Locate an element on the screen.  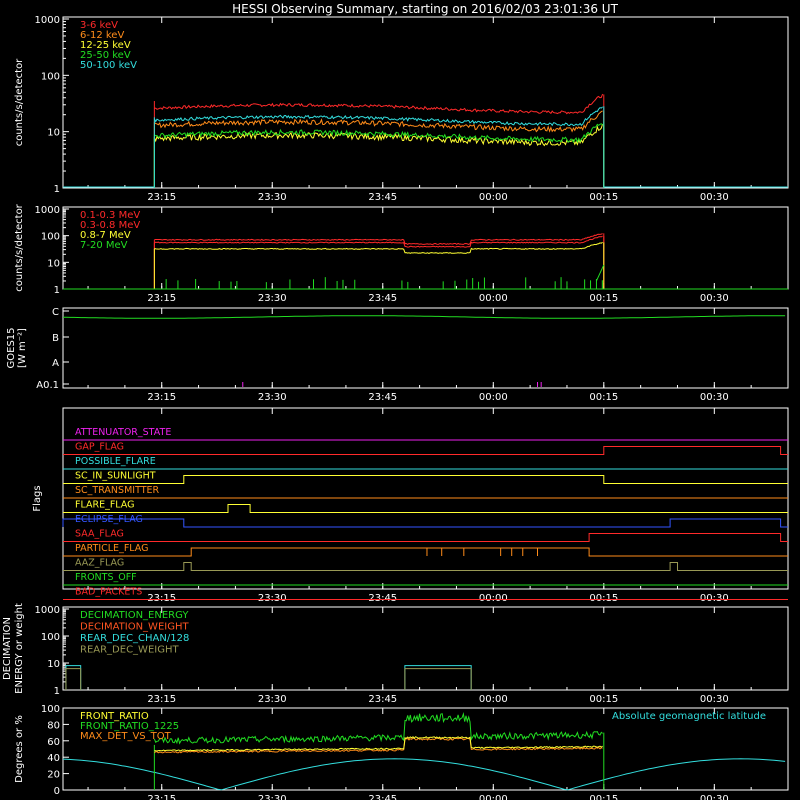
flag-label: SC_TRANSMITTER is located at coordinates (117, 490).